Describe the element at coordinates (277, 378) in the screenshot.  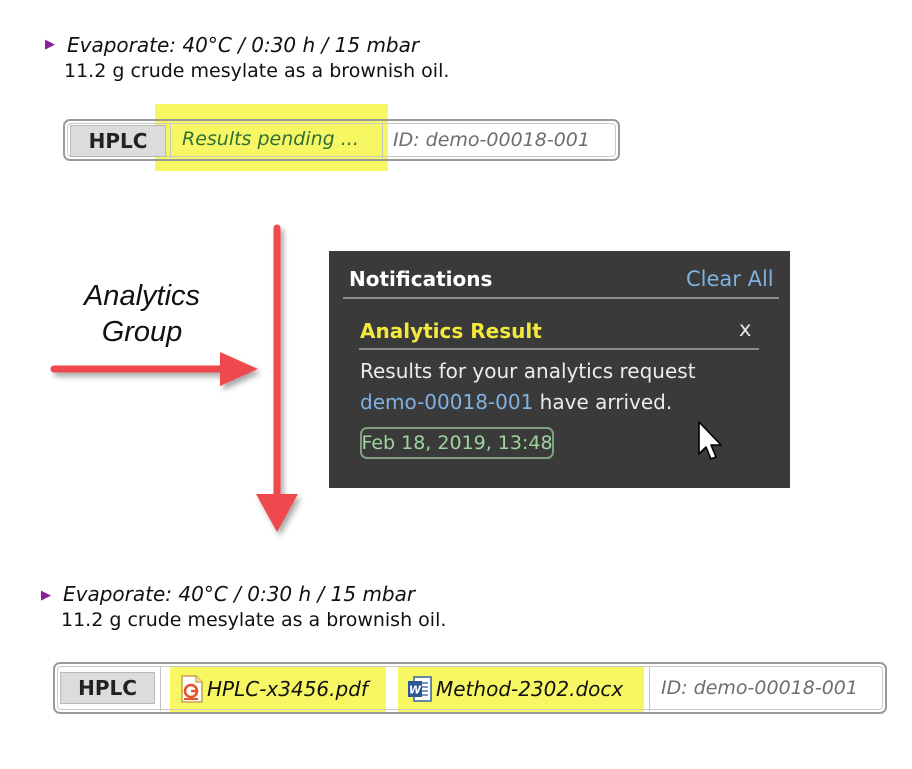
I see `vertical-arrow-icon` at that location.